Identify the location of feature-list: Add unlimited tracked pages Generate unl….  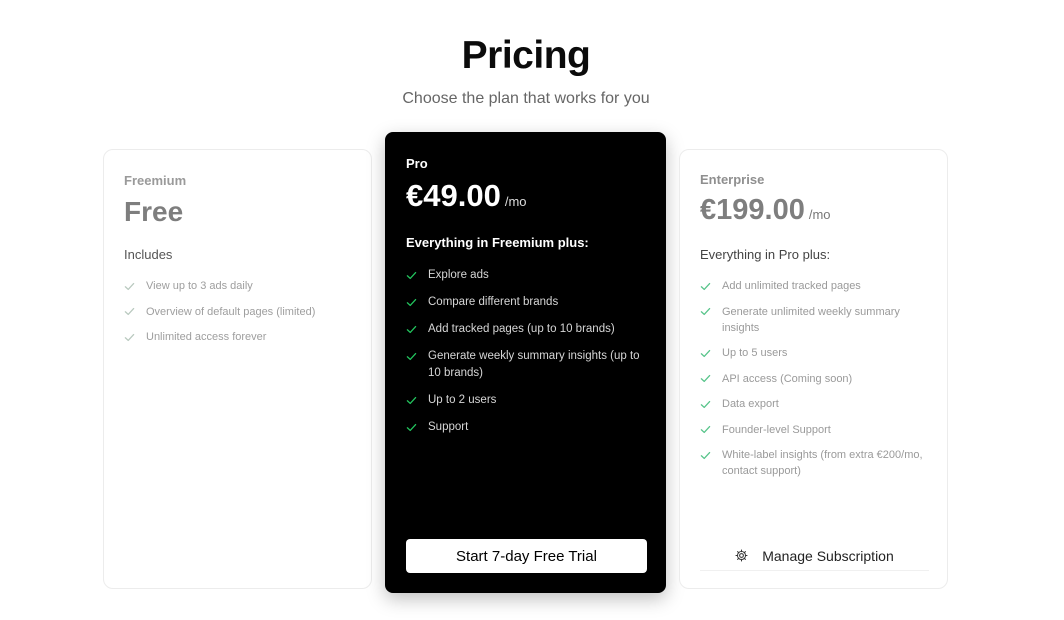
(814, 383).